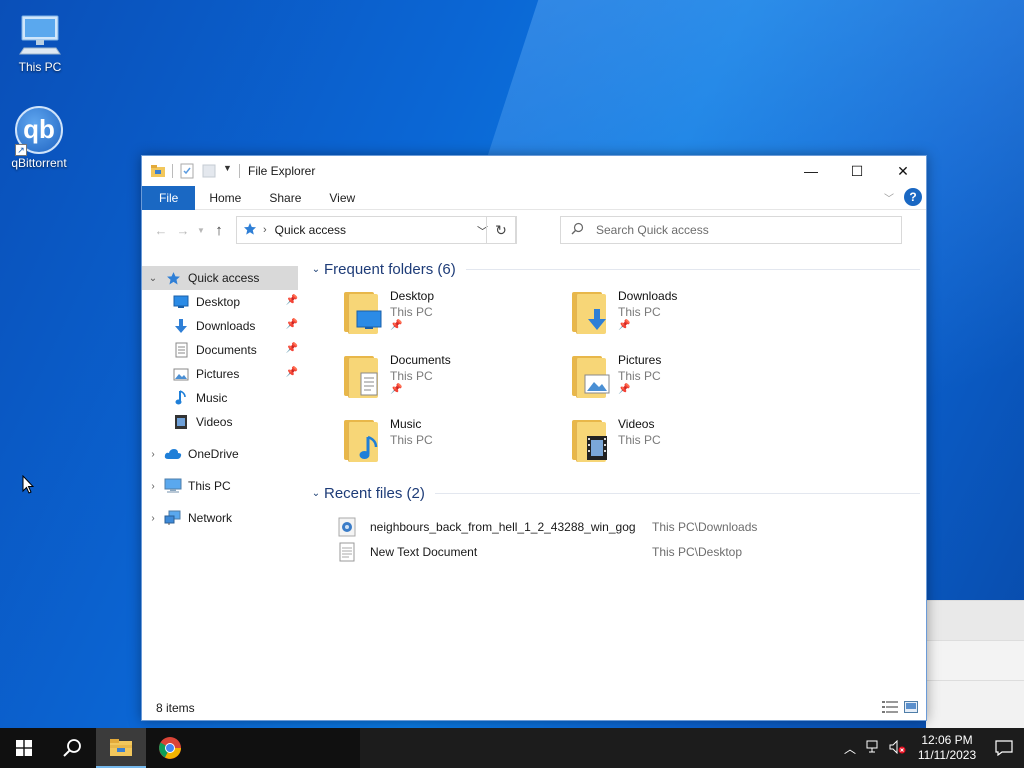 The height and width of the screenshot is (768, 1024). Describe the element at coordinates (369, 384) in the screenshot. I see `documents-icon` at that location.